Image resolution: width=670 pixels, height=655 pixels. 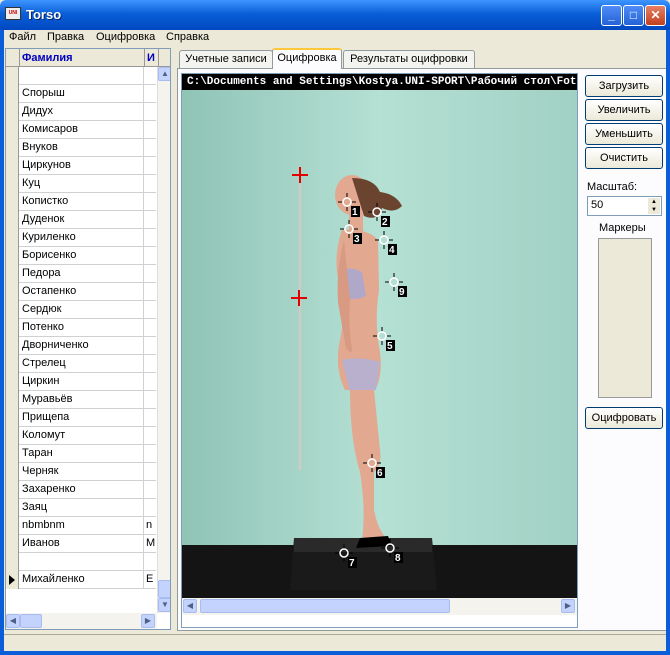 I want to click on table-row: Таран, so click(x=81, y=454).